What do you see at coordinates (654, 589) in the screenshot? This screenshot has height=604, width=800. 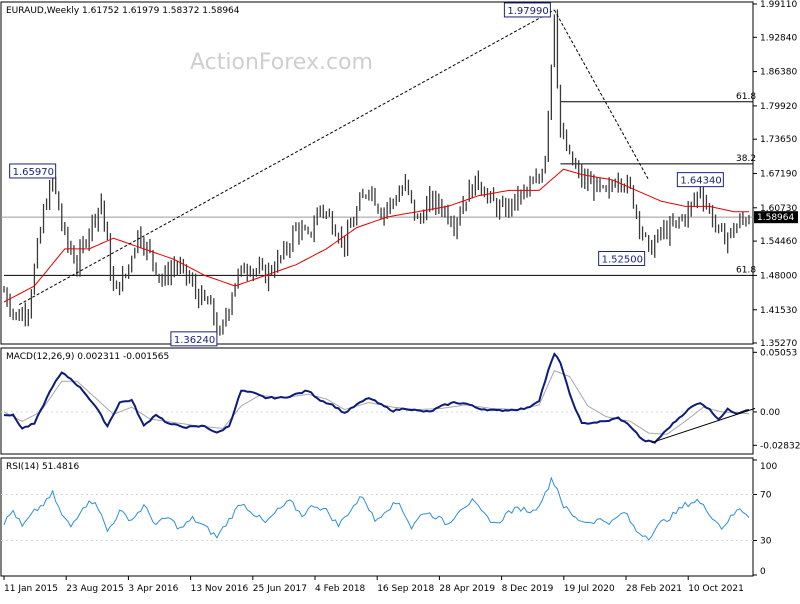 I see `time-axis-label: 28 Feb 2021` at bounding box center [654, 589].